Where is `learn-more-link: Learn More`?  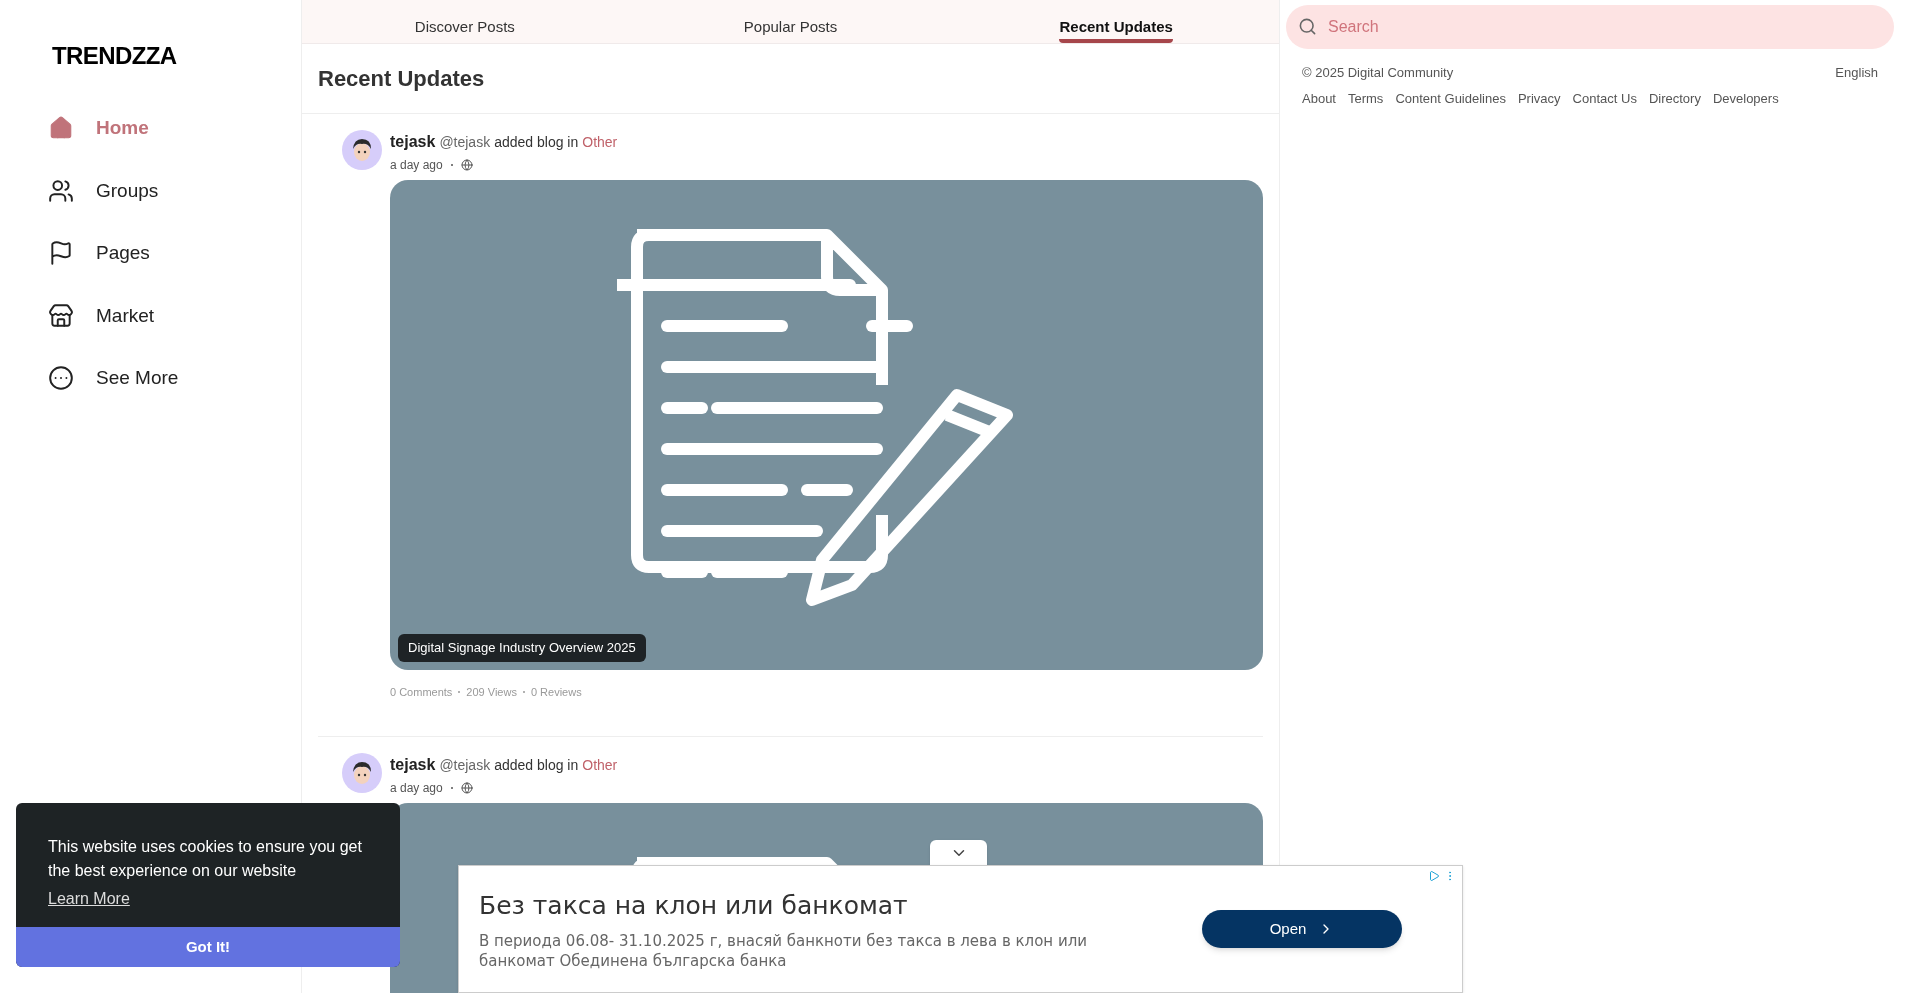
learn-more-link: Learn More is located at coordinates (89, 899).